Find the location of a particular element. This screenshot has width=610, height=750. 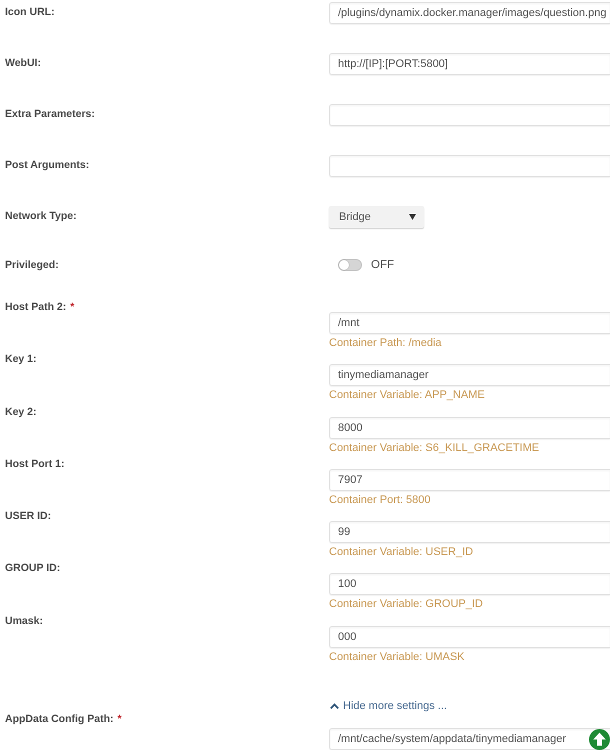

path-field: /mnt/cache/system/appdata/tinymediamanager is located at coordinates (469, 739).